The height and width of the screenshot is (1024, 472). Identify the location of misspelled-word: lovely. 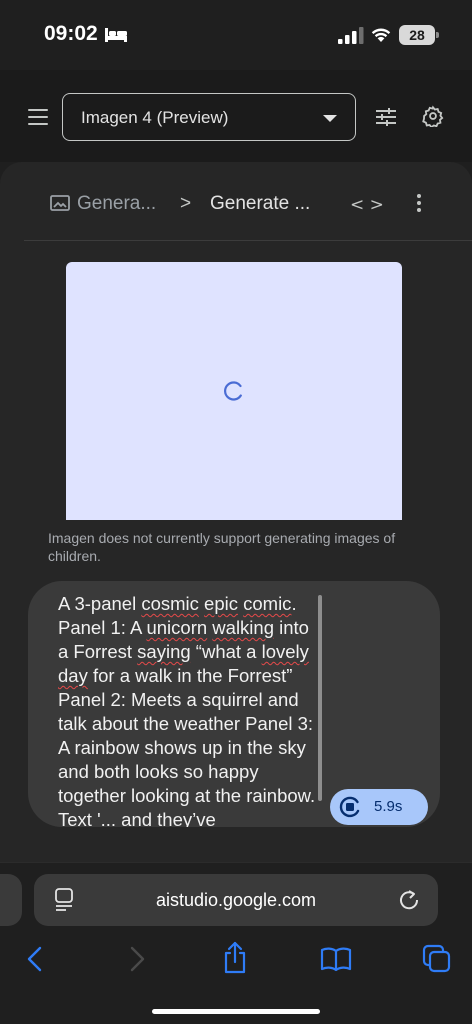
(285, 651).